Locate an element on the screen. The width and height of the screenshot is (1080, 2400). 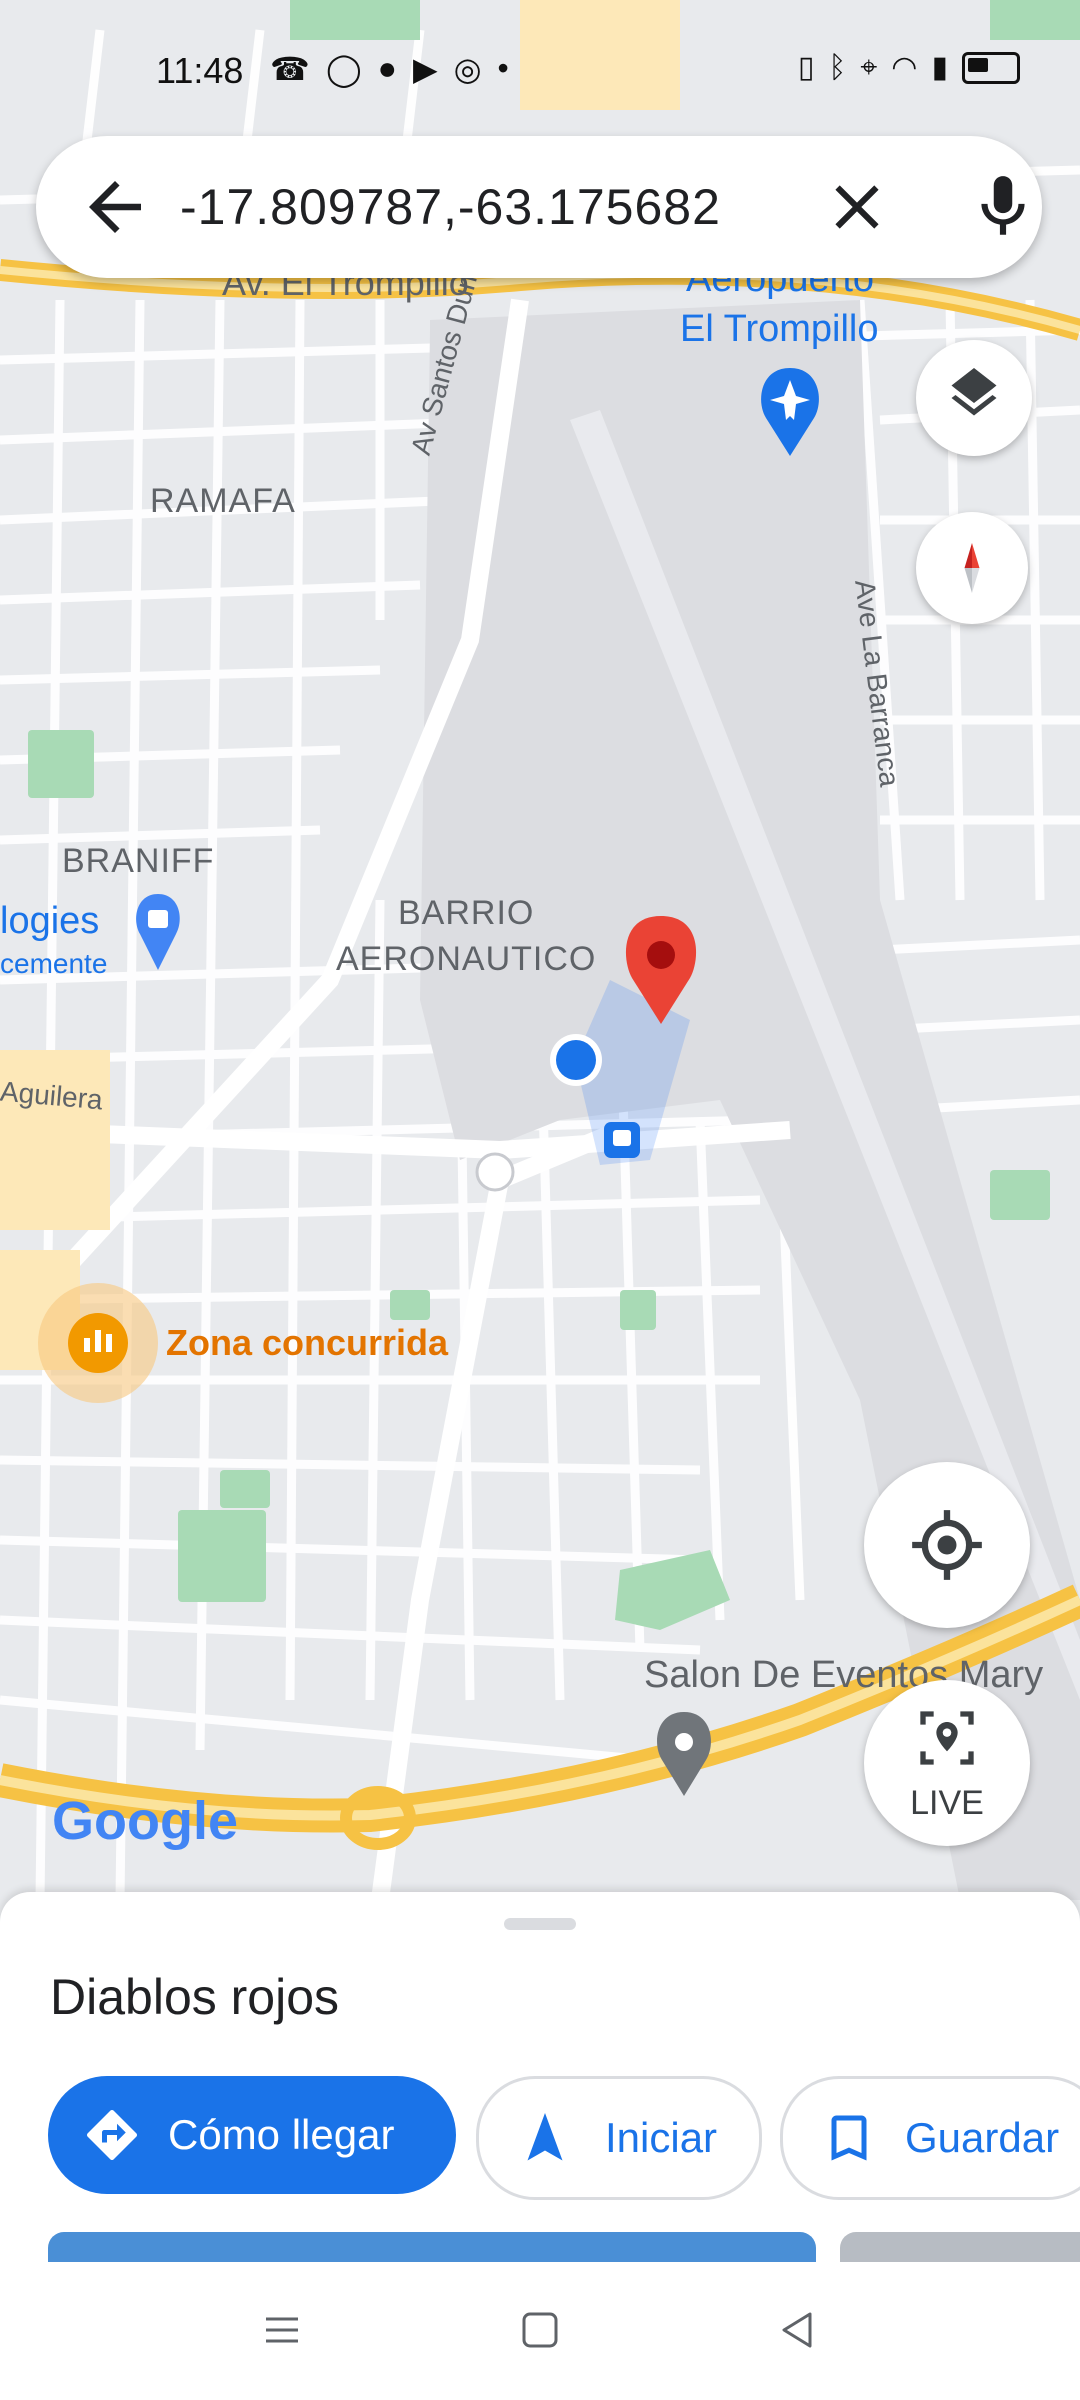
chrome-icon: ◎ is located at coordinates (467, 69).